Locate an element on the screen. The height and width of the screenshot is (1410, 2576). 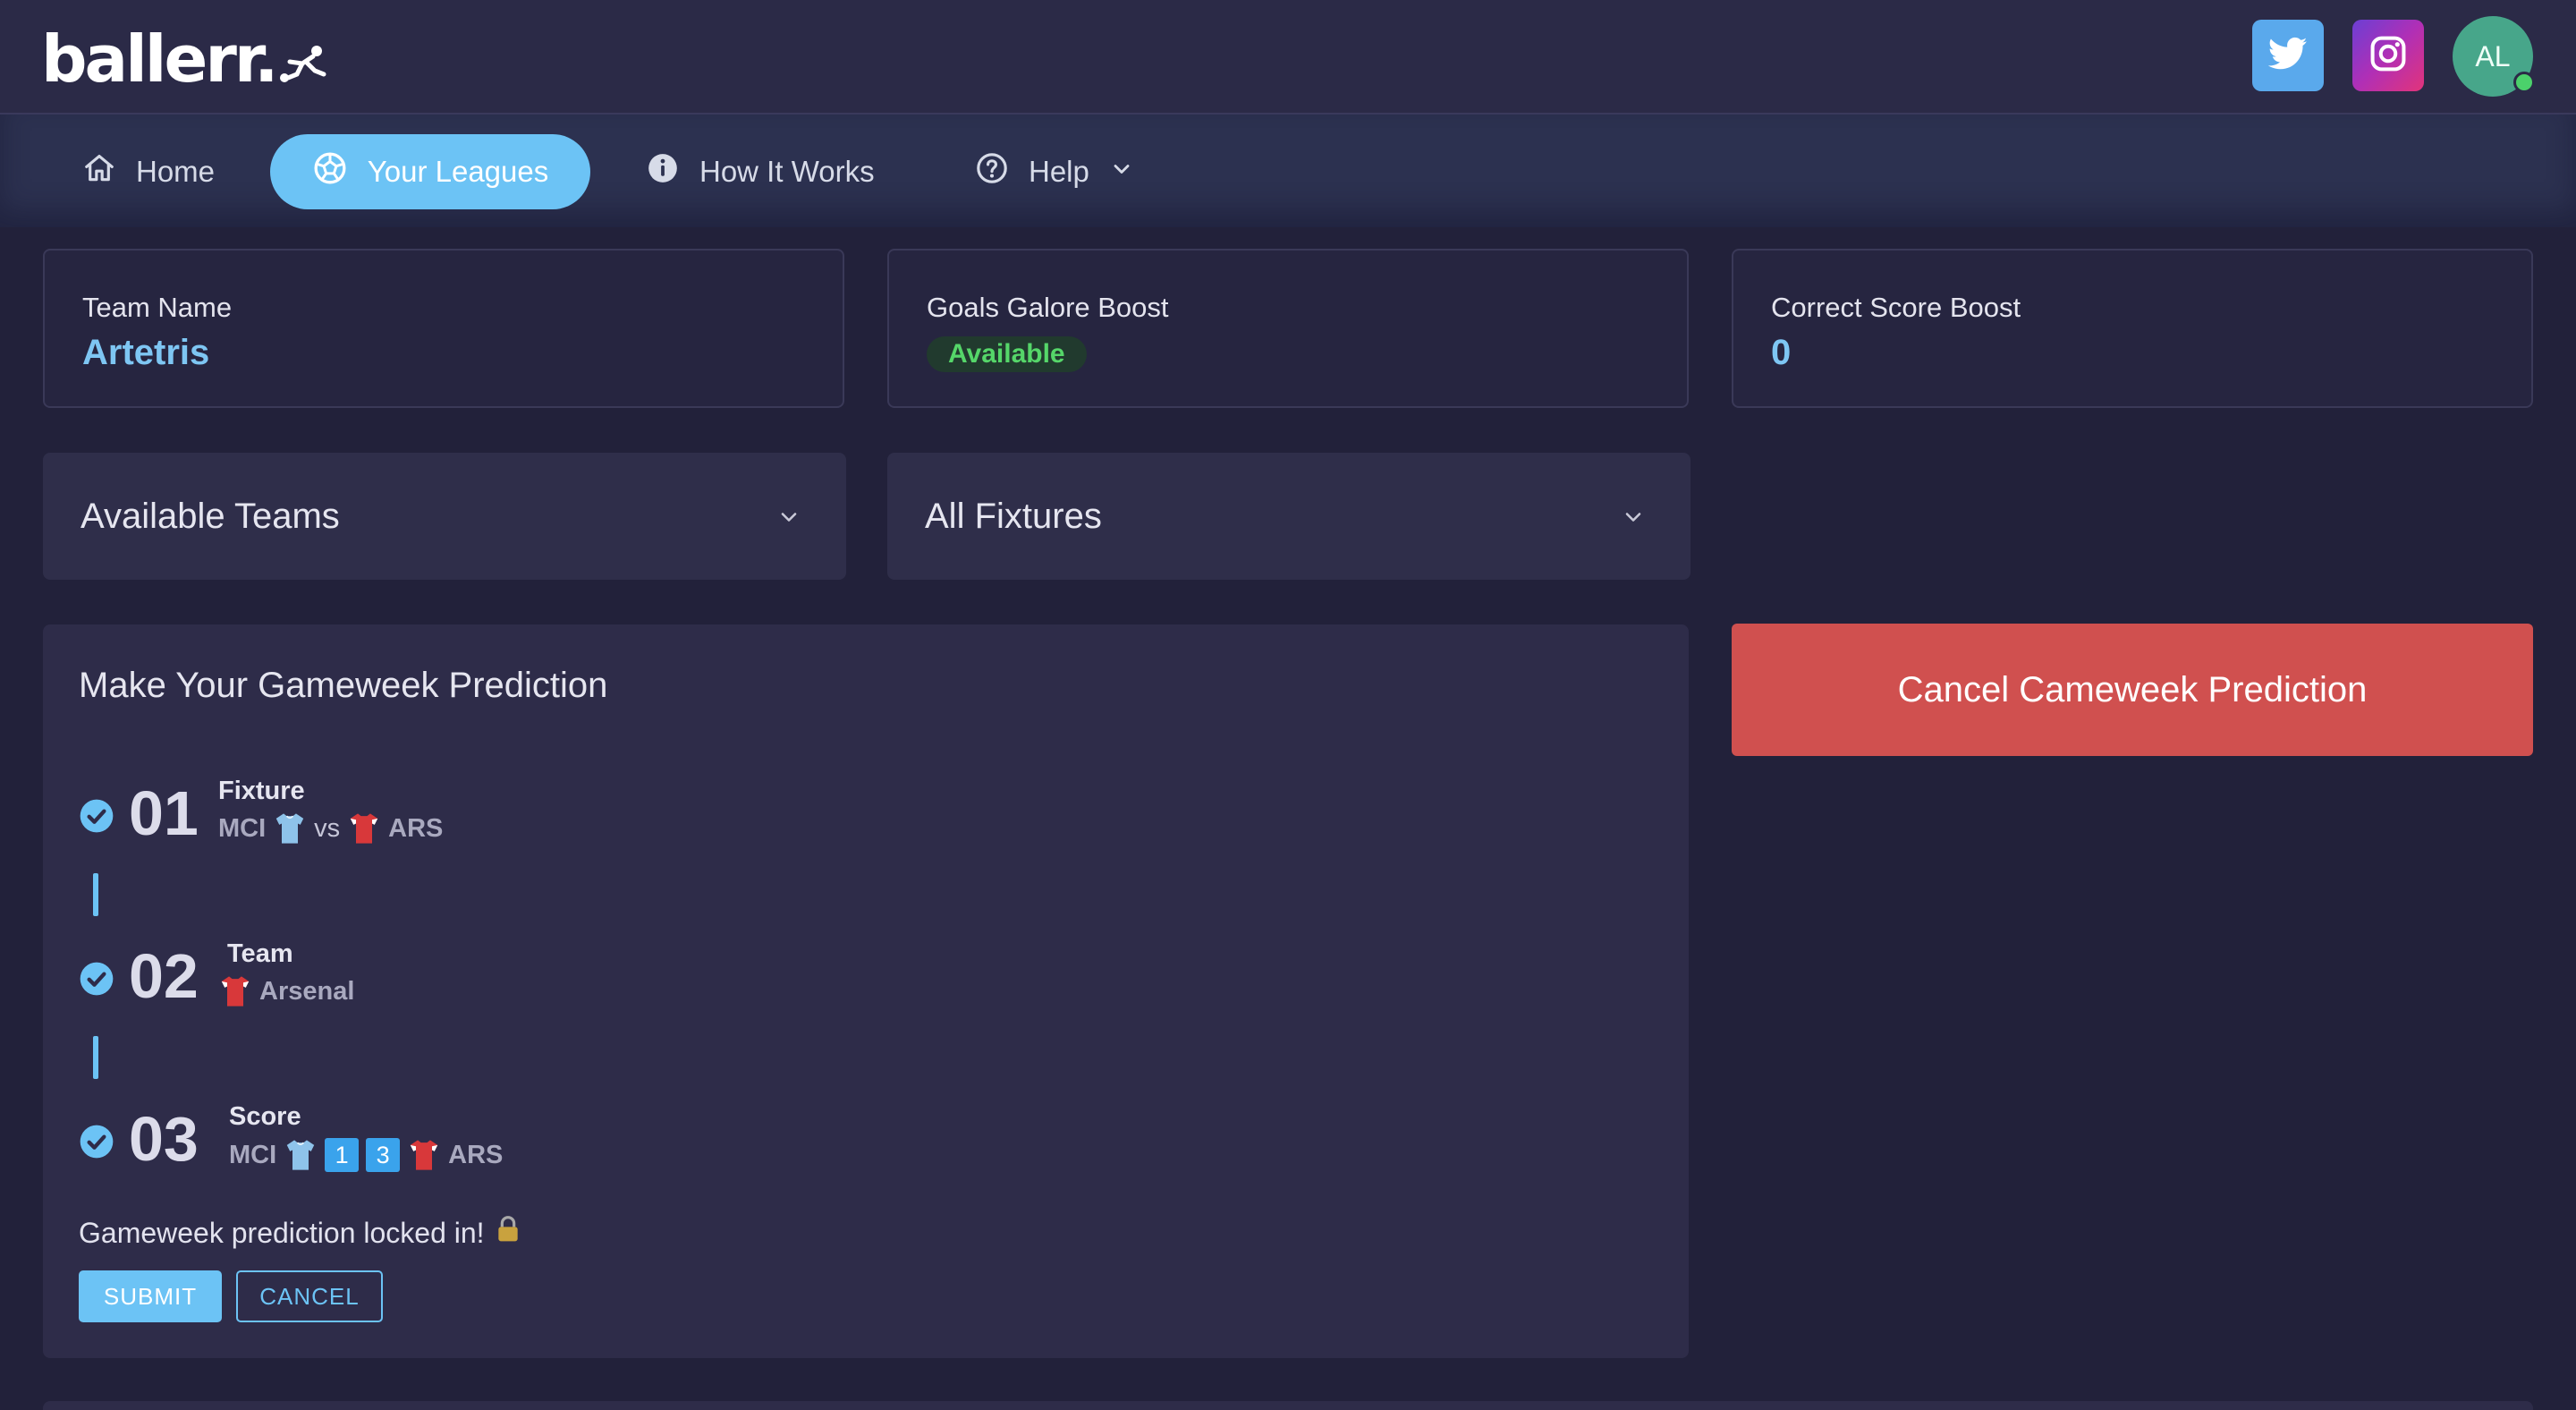
instagram-camera-icon is located at coordinates (2388, 56).